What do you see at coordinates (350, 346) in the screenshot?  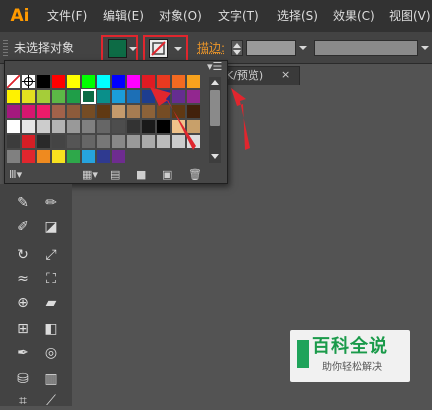 I see `watermark-title: 百科全说` at bounding box center [350, 346].